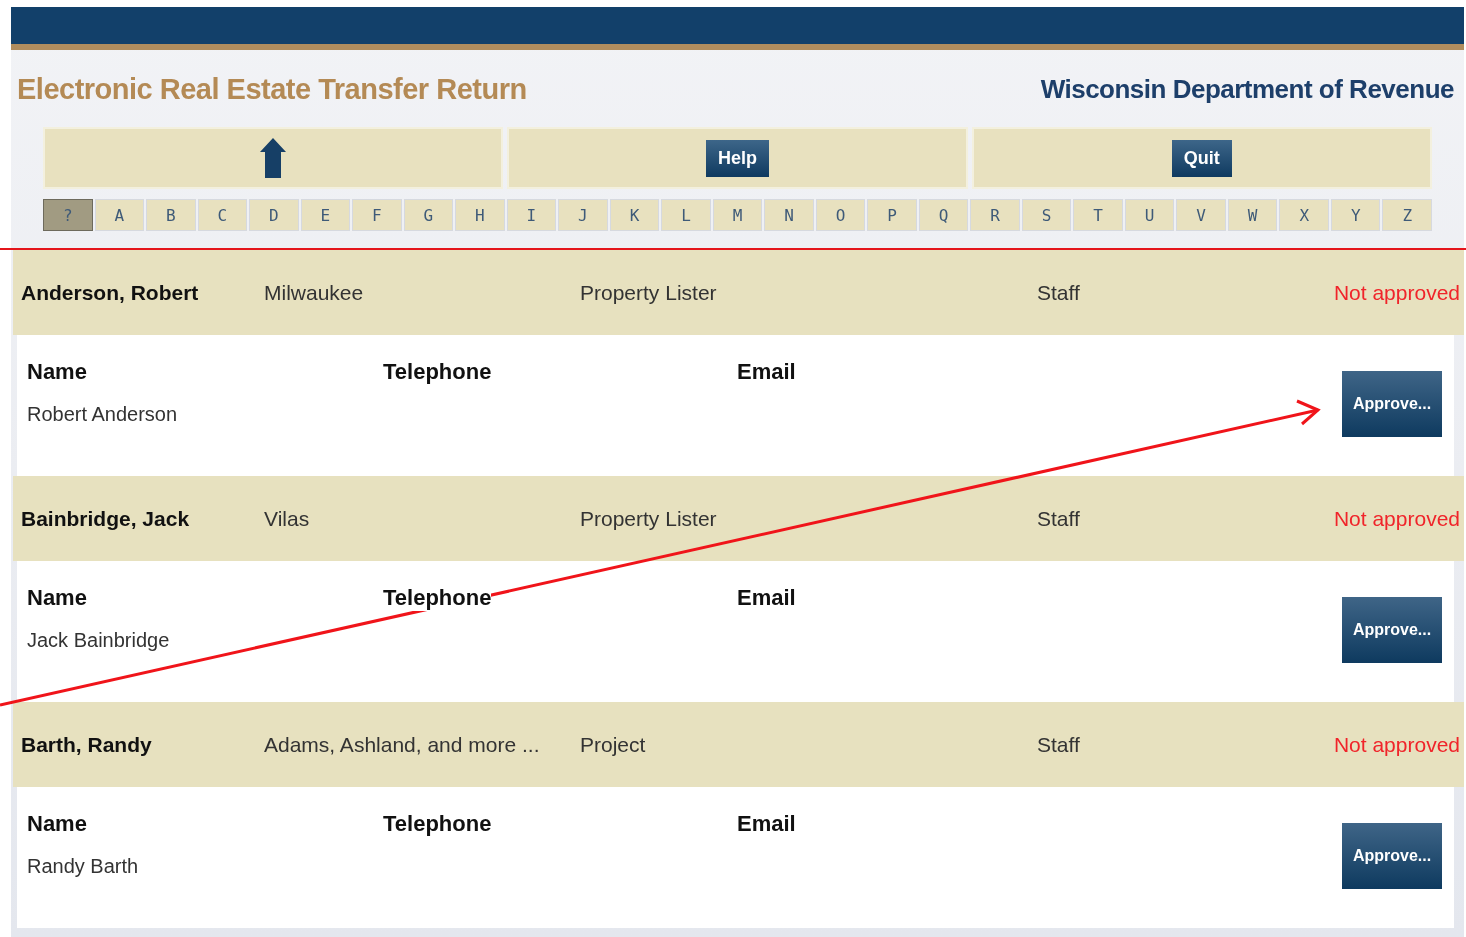 This screenshot has width=1466, height=937. What do you see at coordinates (737, 158) in the screenshot?
I see `nav-button: Help` at bounding box center [737, 158].